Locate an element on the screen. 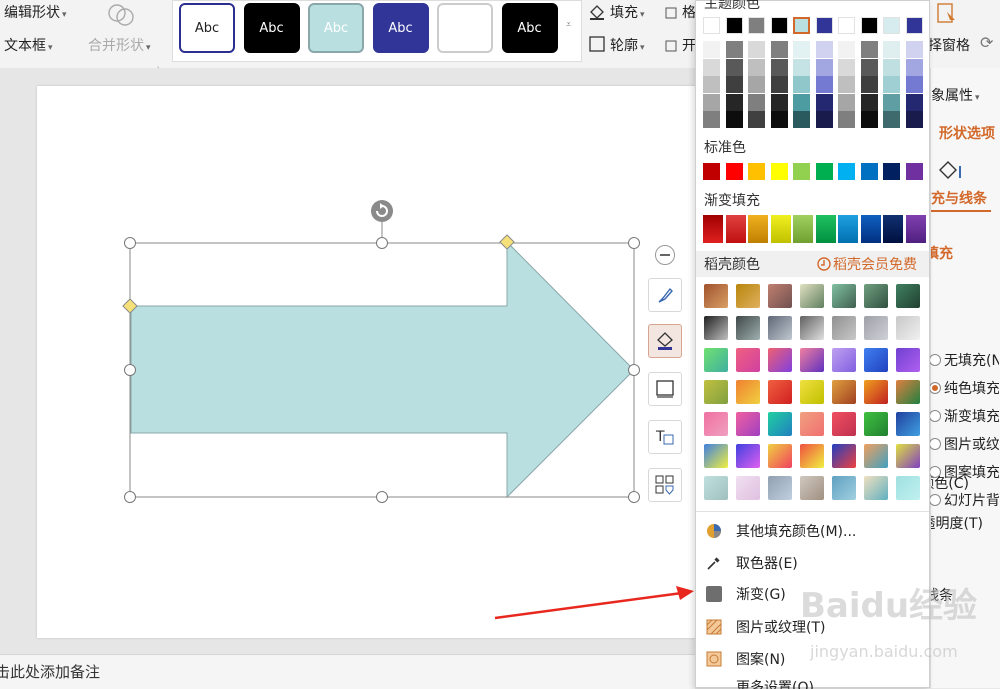 This screenshot has width=1000, height=689. rotate-handle-icon is located at coordinates (382, 211).